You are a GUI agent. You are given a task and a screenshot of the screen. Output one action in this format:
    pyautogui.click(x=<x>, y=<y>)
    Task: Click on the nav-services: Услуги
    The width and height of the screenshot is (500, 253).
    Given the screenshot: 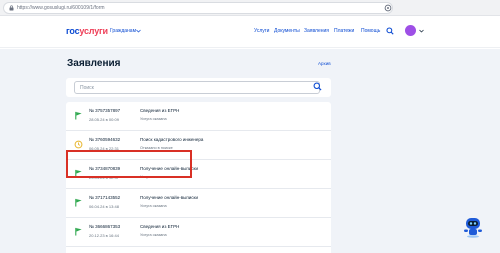 What is the action you would take?
    pyautogui.click(x=261, y=31)
    